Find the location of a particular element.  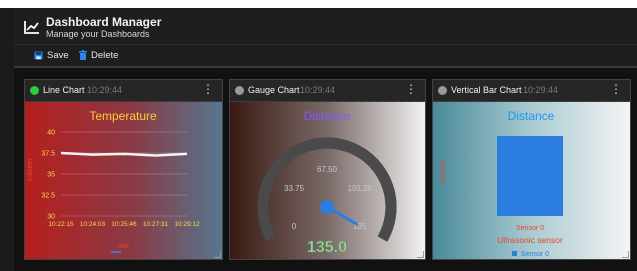

x-tick-label: 10:29:12 is located at coordinates (187, 224).